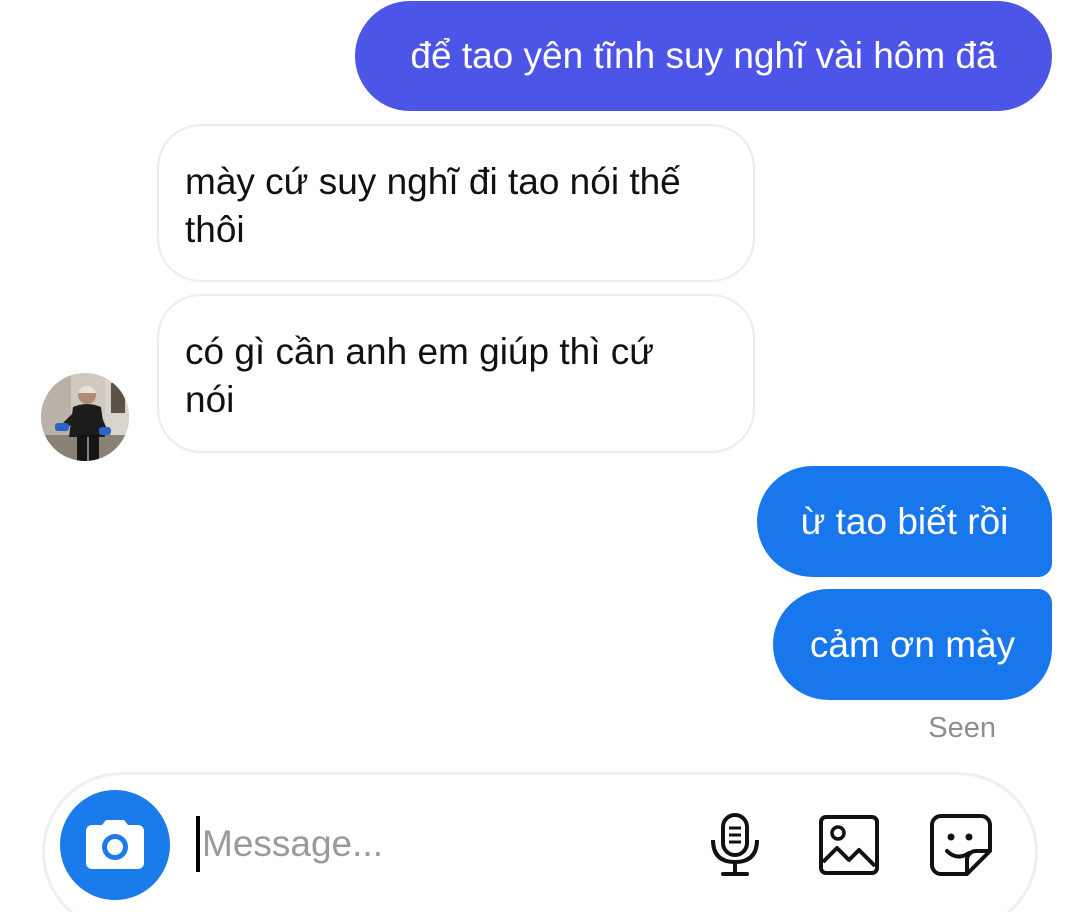 This screenshot has height=912, width=1080. I want to click on avatar-photo, so click(85, 417).